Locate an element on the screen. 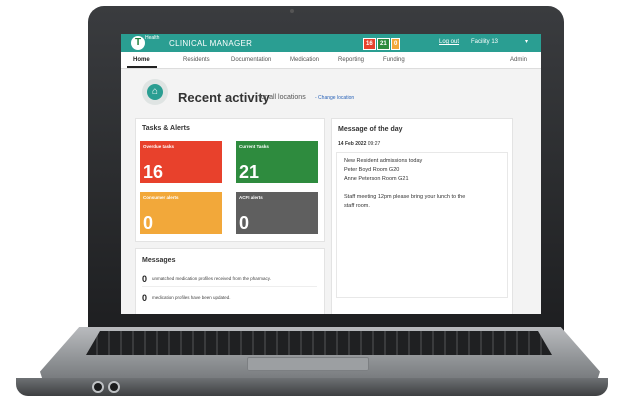 This screenshot has height=403, width=621. tab-admin: Admin is located at coordinates (518, 60).